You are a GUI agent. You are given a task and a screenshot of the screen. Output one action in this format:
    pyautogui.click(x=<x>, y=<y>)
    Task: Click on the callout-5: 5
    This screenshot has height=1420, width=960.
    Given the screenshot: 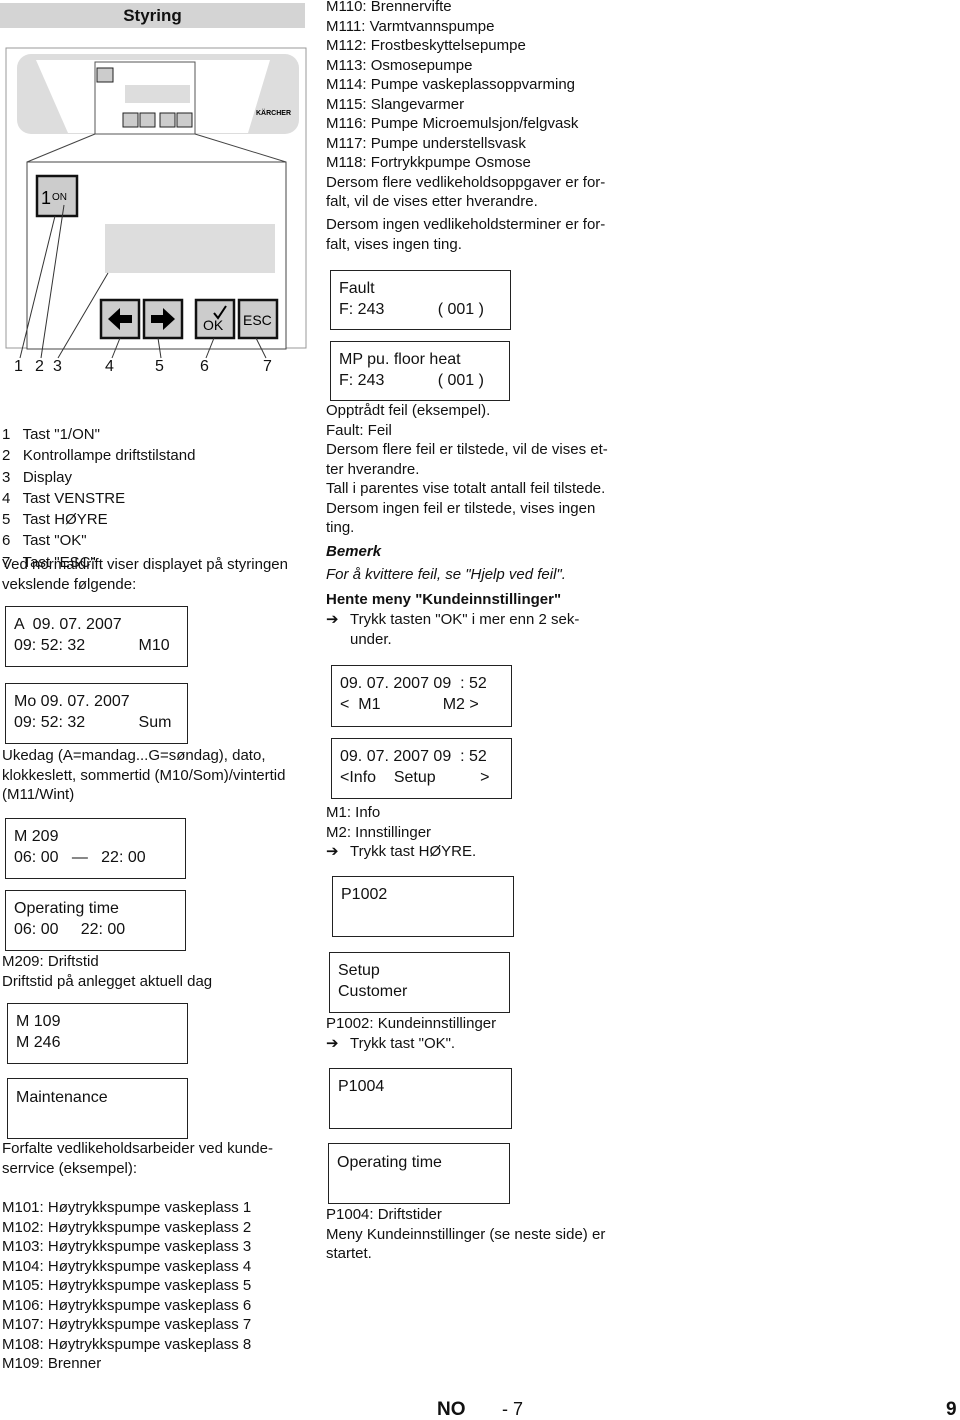 What is the action you would take?
    pyautogui.click(x=159, y=366)
    